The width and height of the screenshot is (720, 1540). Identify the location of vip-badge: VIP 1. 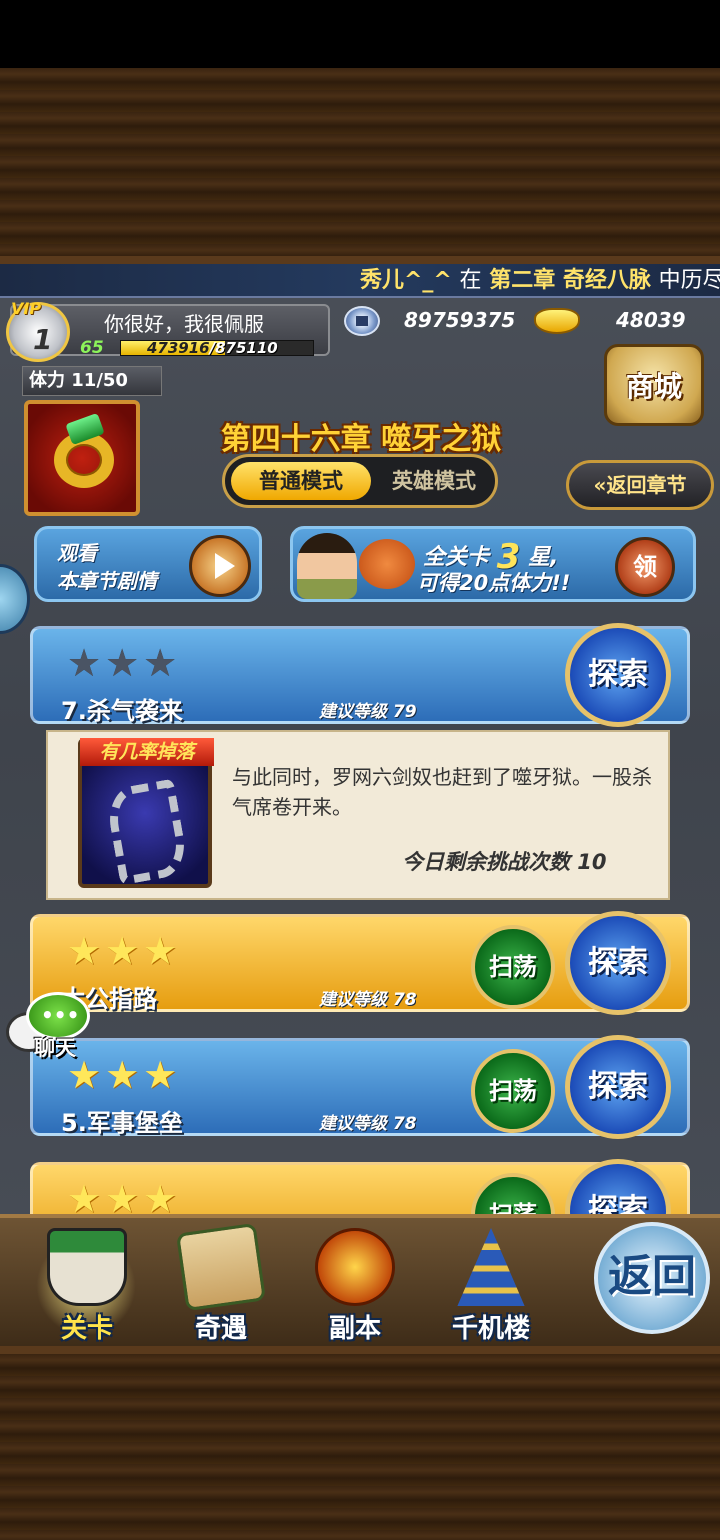
(38, 330).